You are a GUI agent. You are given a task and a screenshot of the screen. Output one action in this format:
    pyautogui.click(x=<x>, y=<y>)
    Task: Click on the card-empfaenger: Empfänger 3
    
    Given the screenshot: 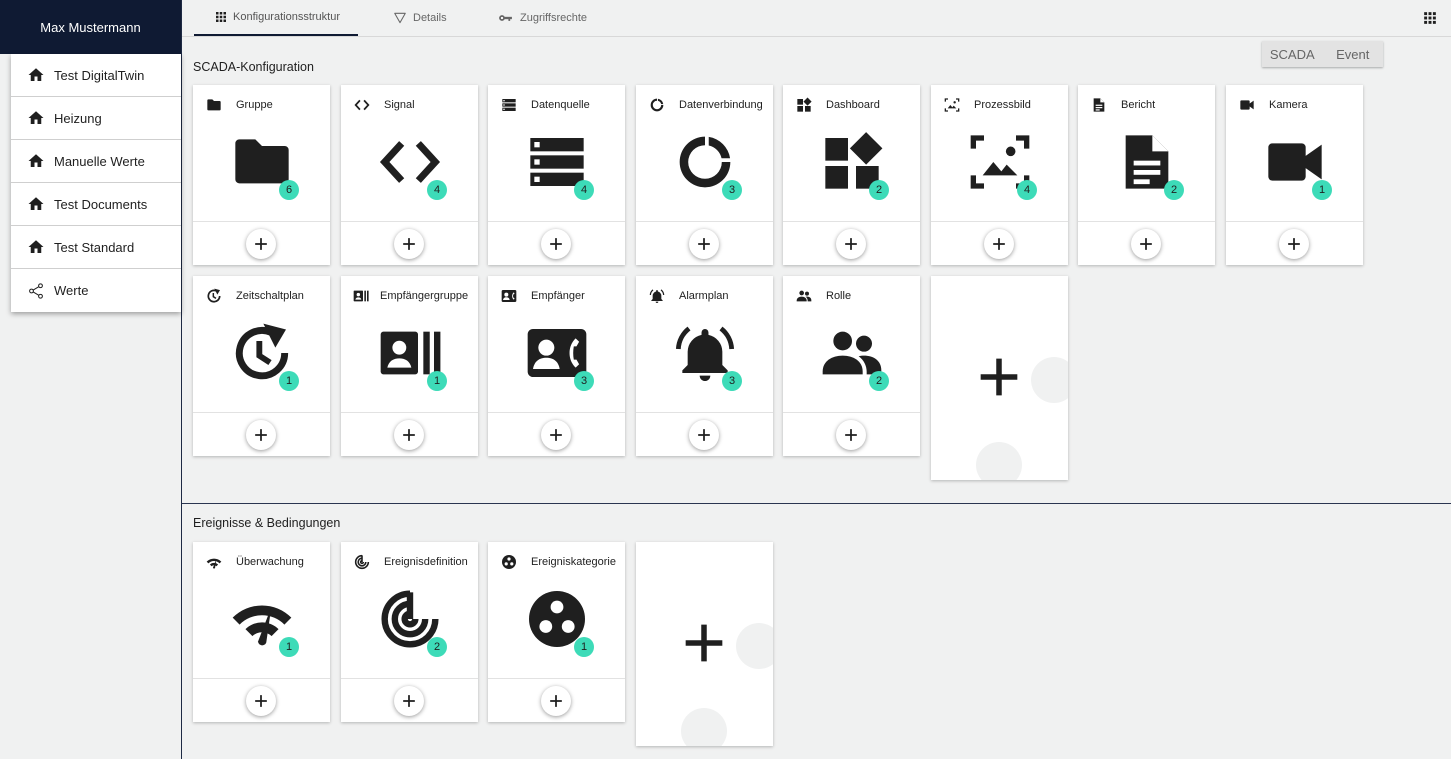 What is the action you would take?
    pyautogui.click(x=556, y=366)
    